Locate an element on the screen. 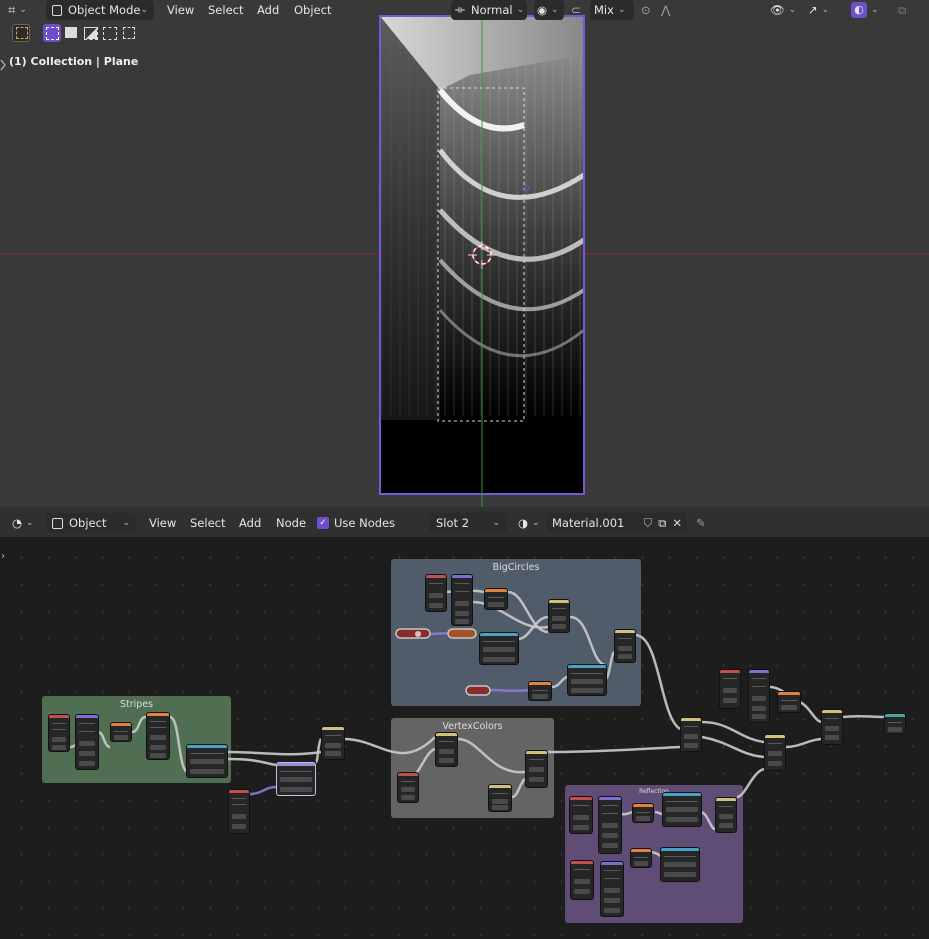 The height and width of the screenshot is (939, 929). menu-object: Object is located at coordinates (312, 10).